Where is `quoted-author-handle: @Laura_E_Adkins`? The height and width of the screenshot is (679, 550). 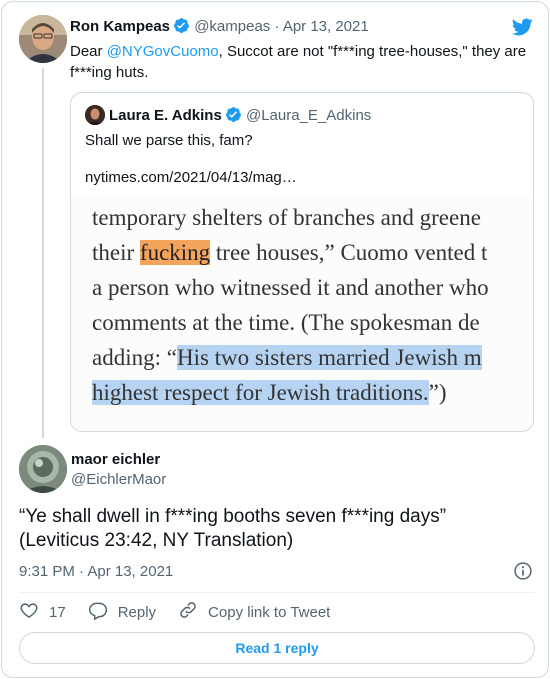
quoted-author-handle: @Laura_E_Adkins is located at coordinates (308, 115).